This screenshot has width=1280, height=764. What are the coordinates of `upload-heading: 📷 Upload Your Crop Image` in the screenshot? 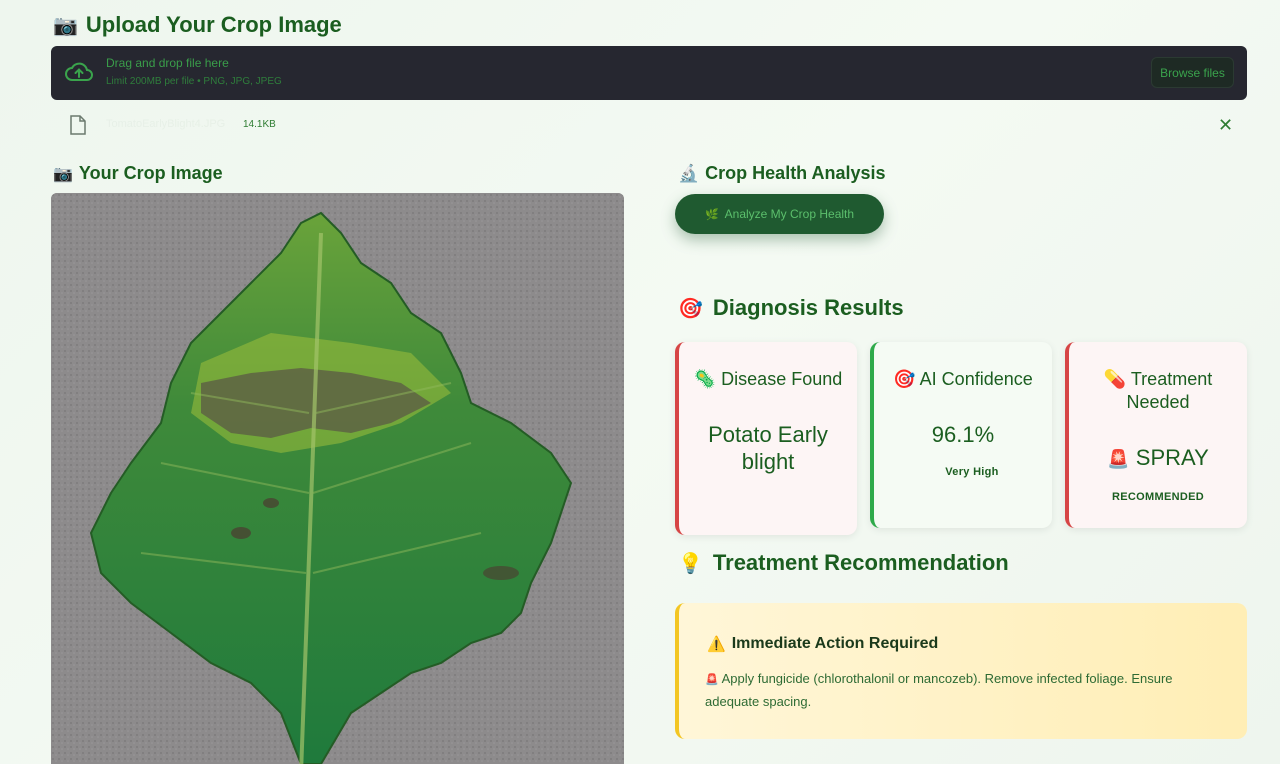 It's located at (197, 25).